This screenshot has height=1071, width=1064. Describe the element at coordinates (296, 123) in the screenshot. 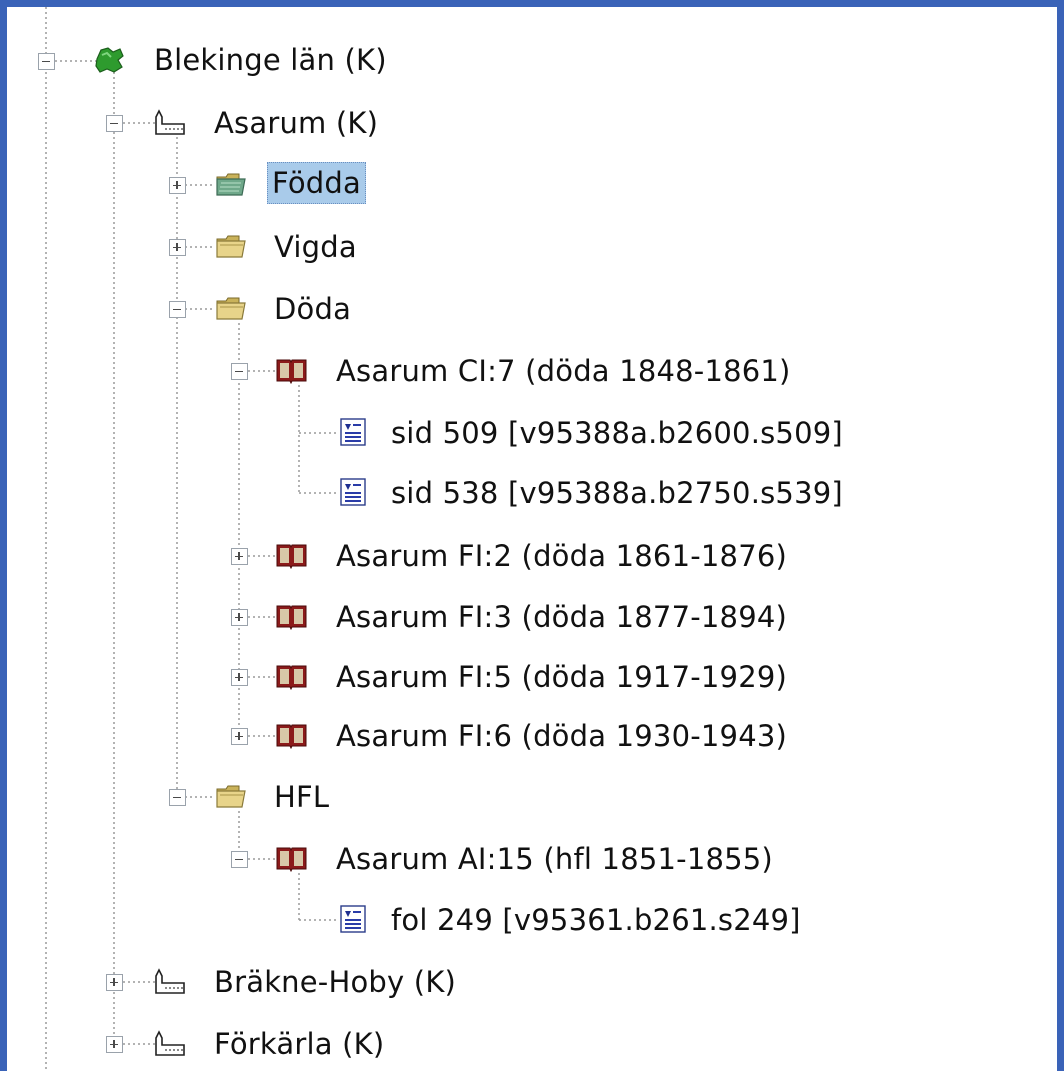

I see `tree-item-parish-asarum: Asarum (K)` at that location.